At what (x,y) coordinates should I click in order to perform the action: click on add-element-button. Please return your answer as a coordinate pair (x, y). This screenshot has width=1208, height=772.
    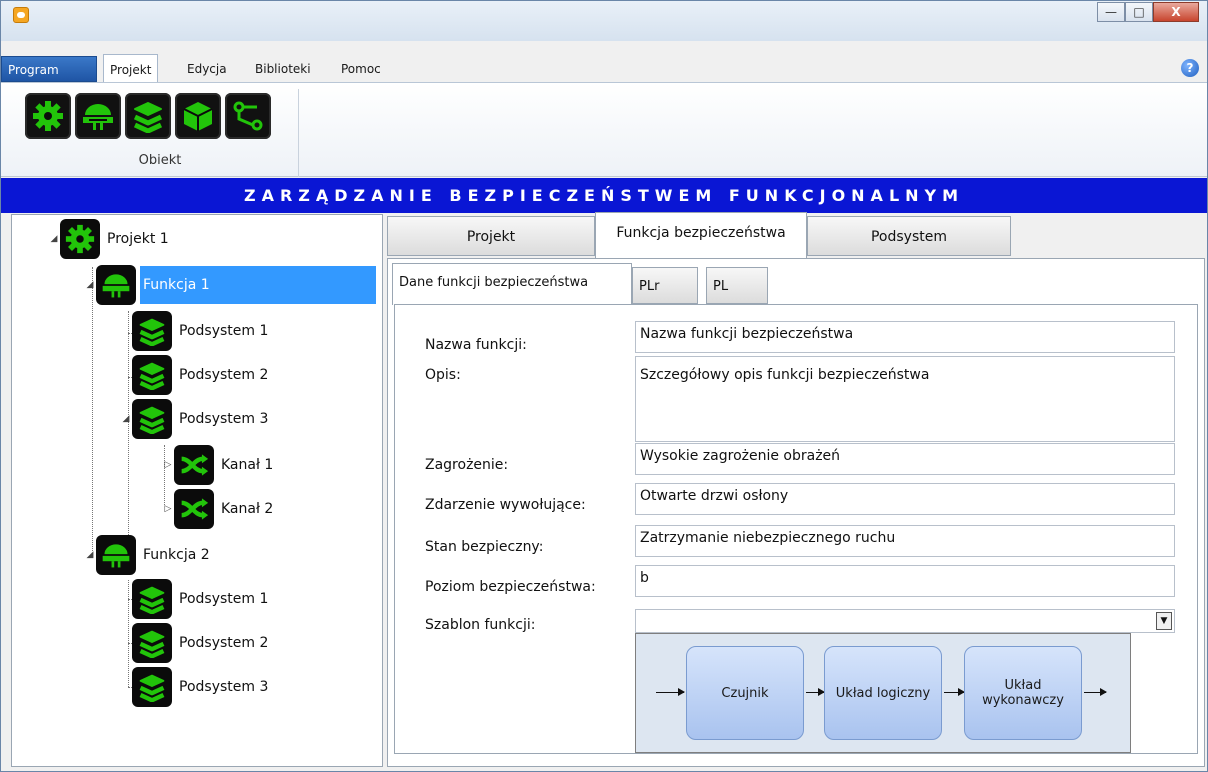
    Looking at the image, I should click on (198, 116).